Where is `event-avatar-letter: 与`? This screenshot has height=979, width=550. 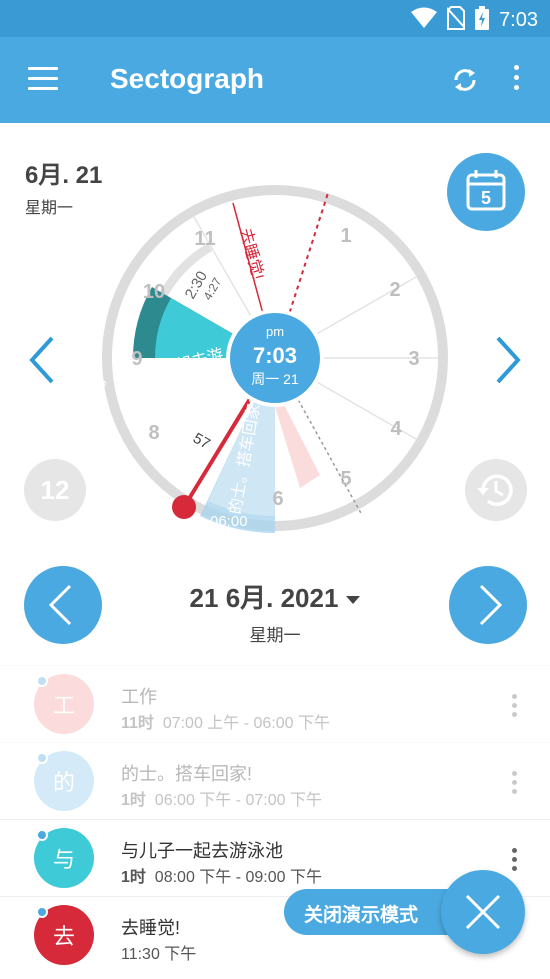 event-avatar-letter: 与 is located at coordinates (63, 859).